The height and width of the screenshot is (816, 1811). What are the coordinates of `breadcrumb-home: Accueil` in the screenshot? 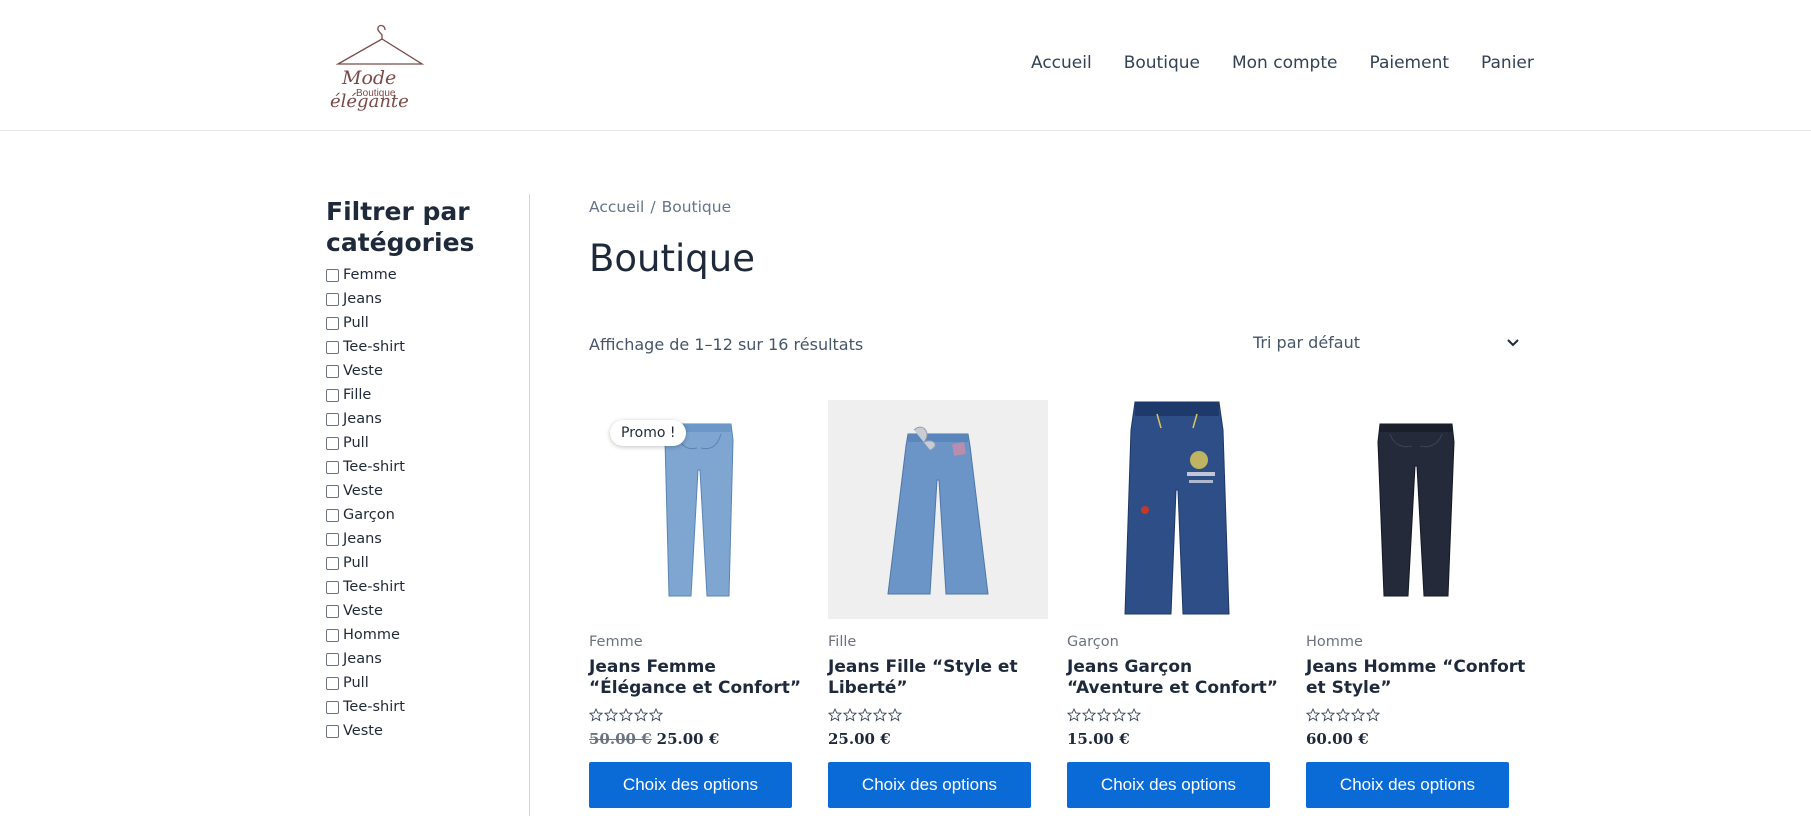 It's located at (616, 207).